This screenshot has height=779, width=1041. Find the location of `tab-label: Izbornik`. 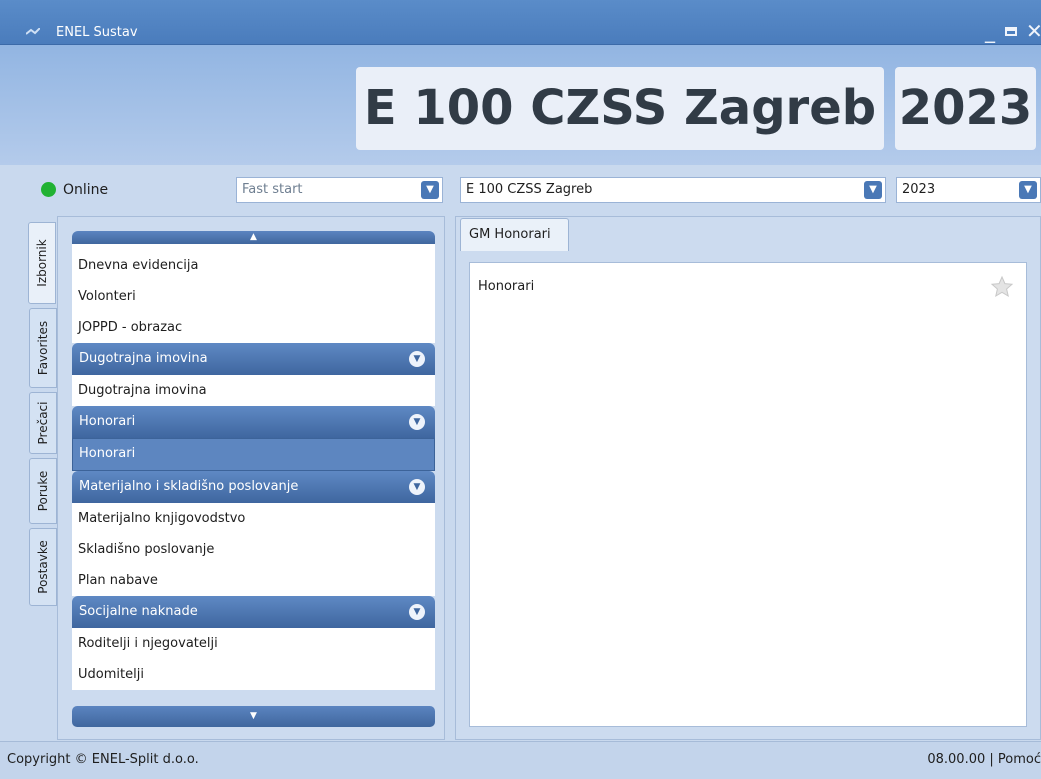

tab-label: Izbornik is located at coordinates (42, 263).